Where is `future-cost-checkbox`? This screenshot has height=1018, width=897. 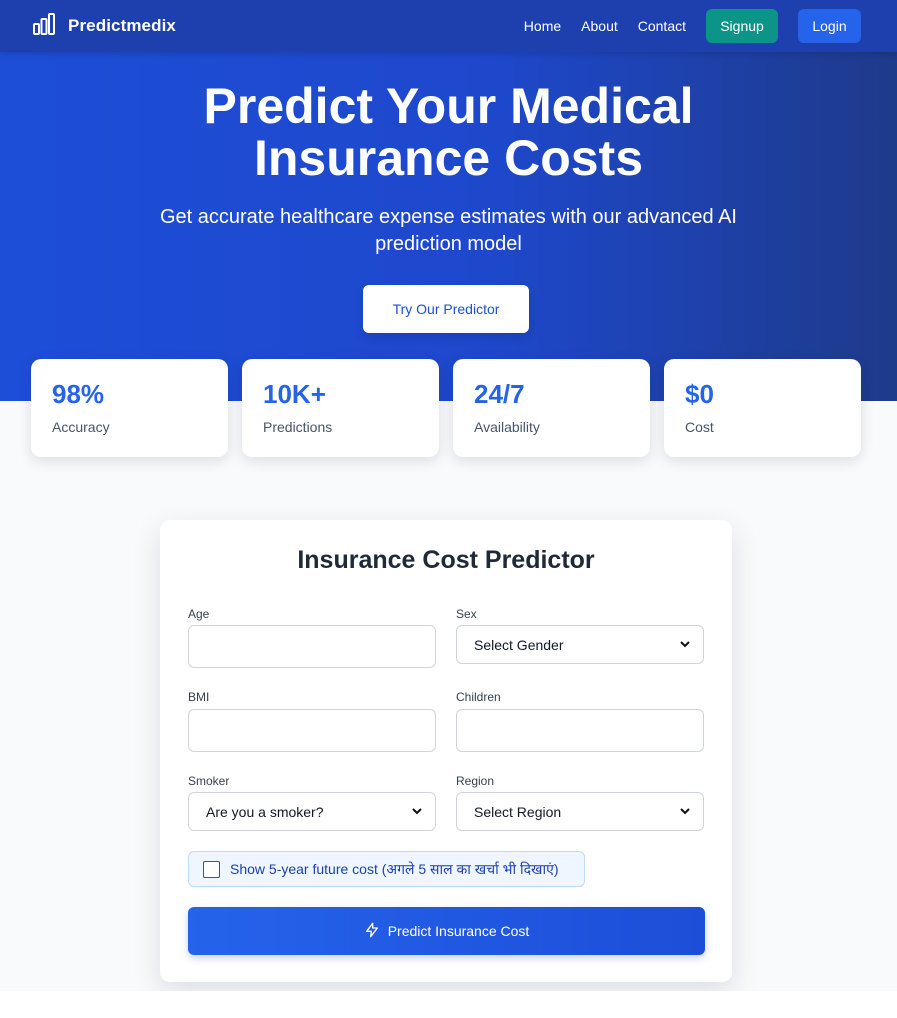 future-cost-checkbox is located at coordinates (211, 869).